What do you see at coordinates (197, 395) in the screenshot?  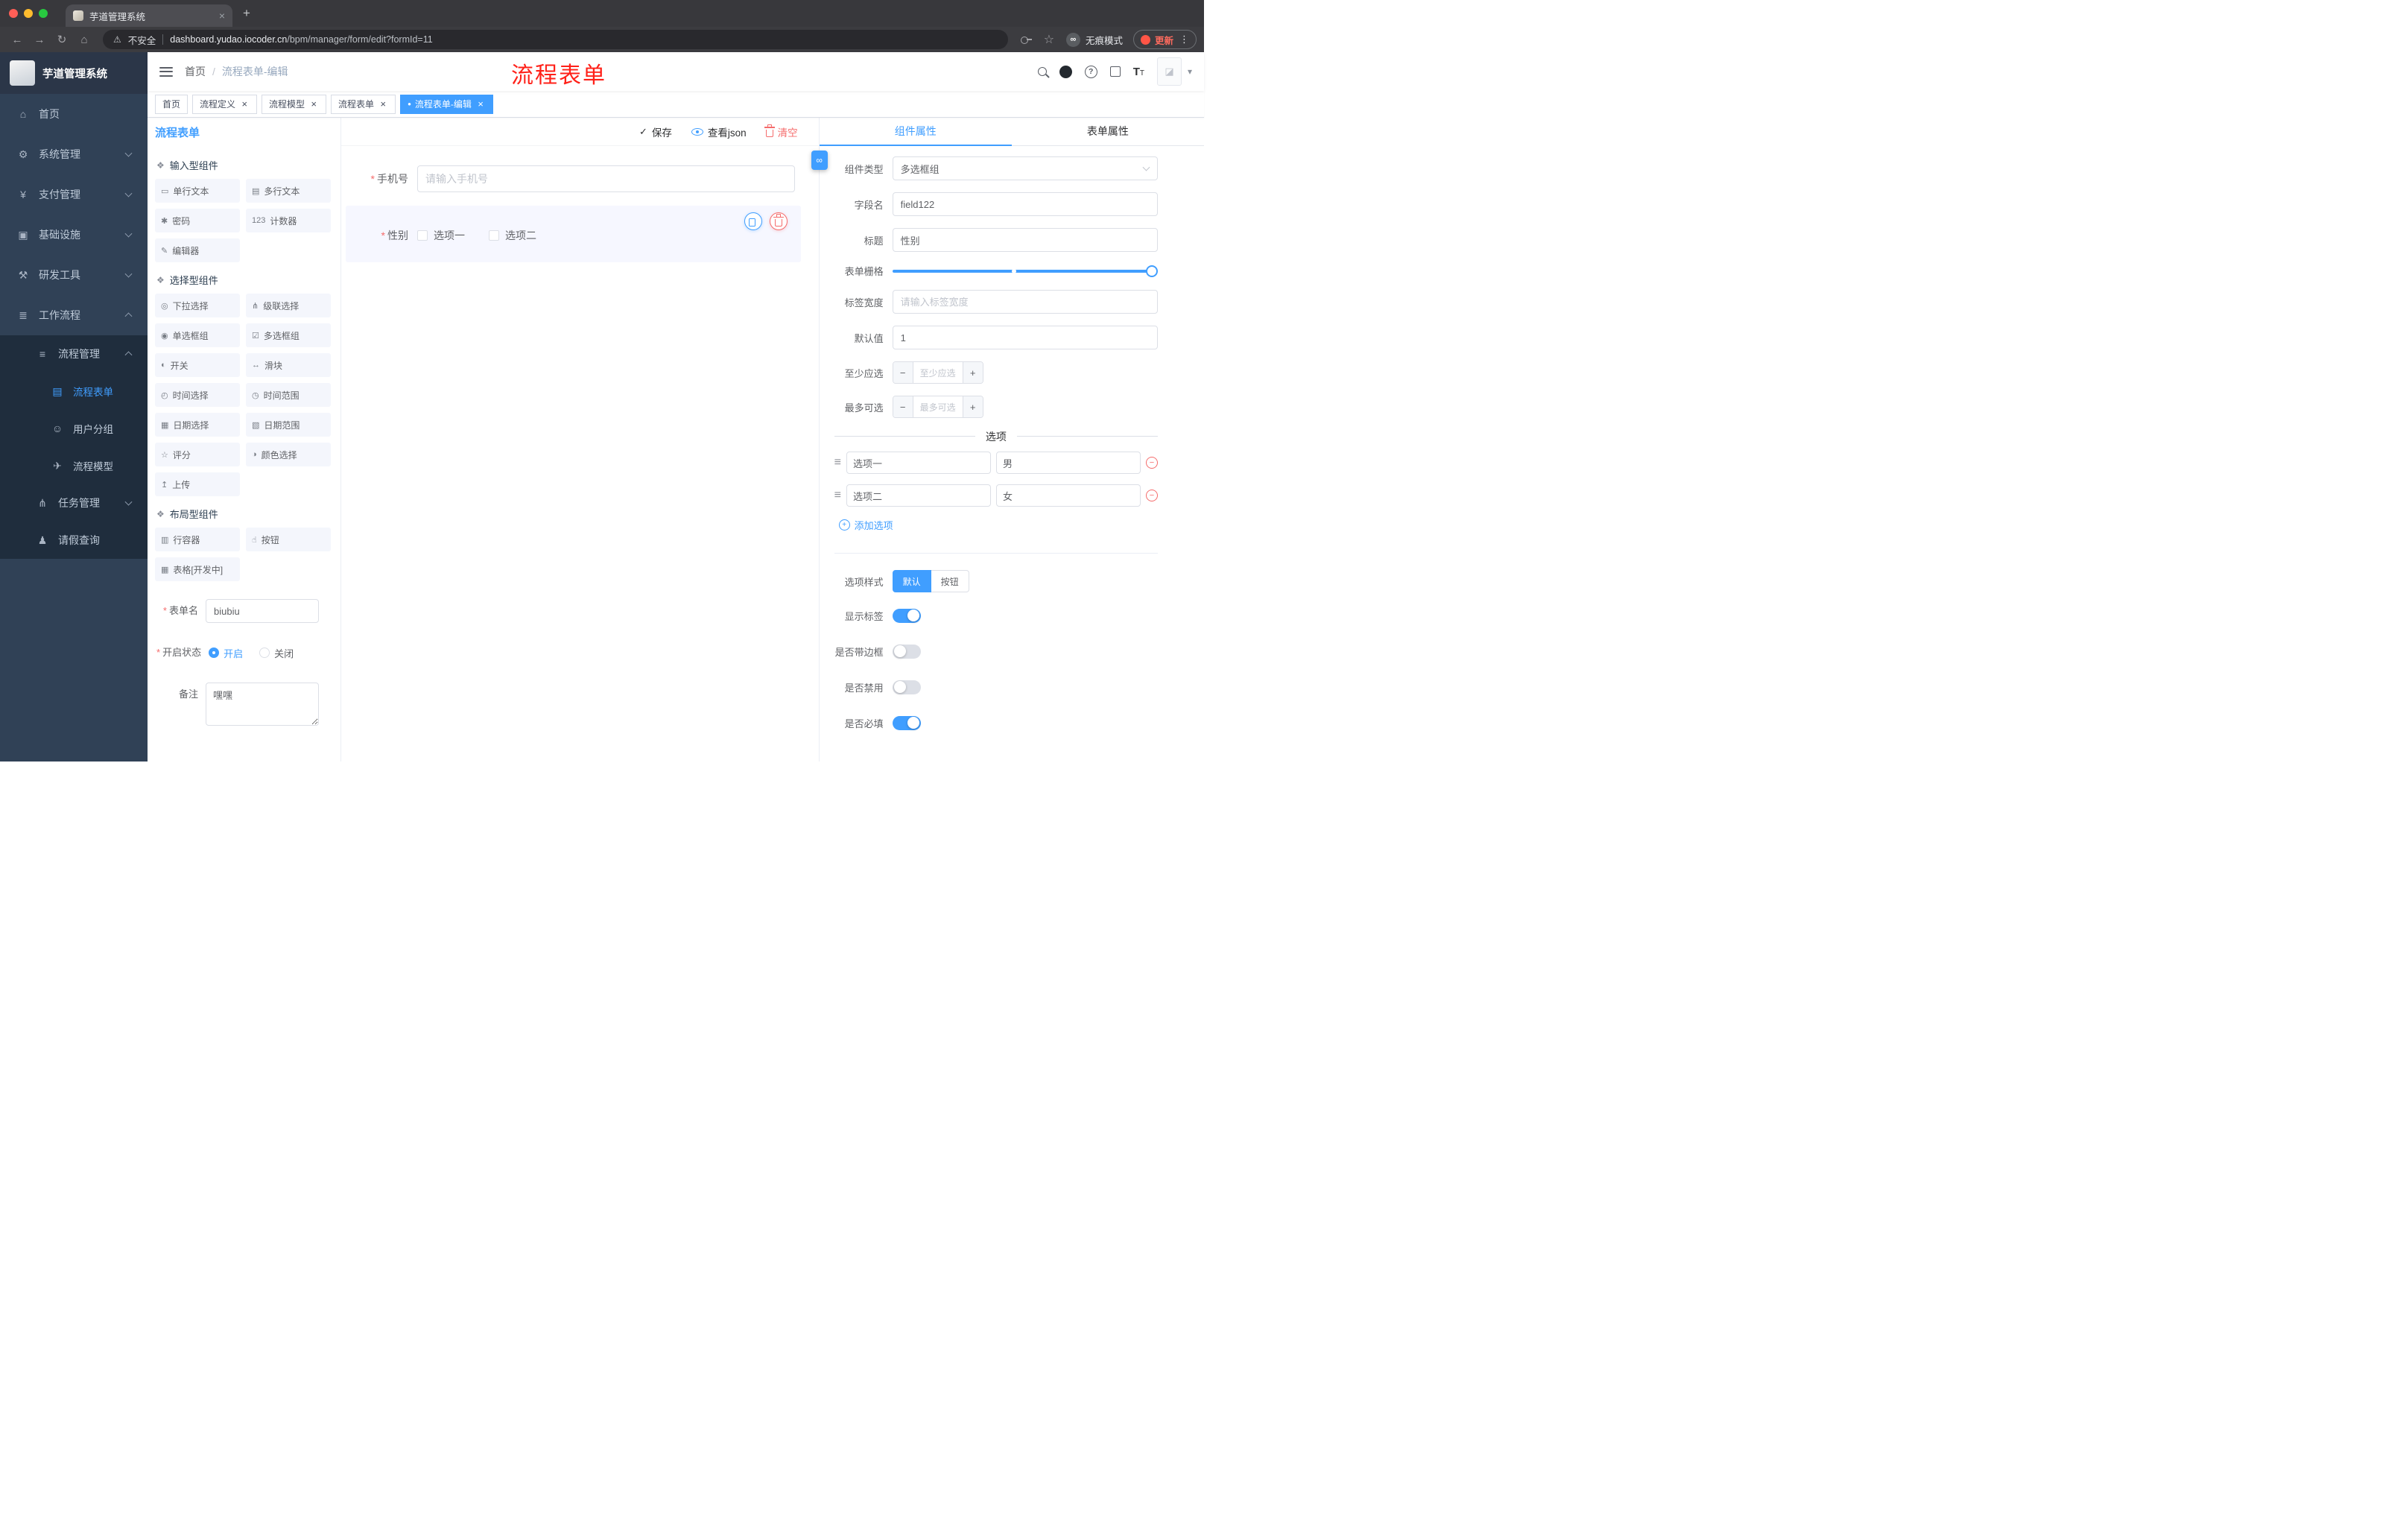 I see `component-palette-item: ◴ 时间选择` at bounding box center [197, 395].